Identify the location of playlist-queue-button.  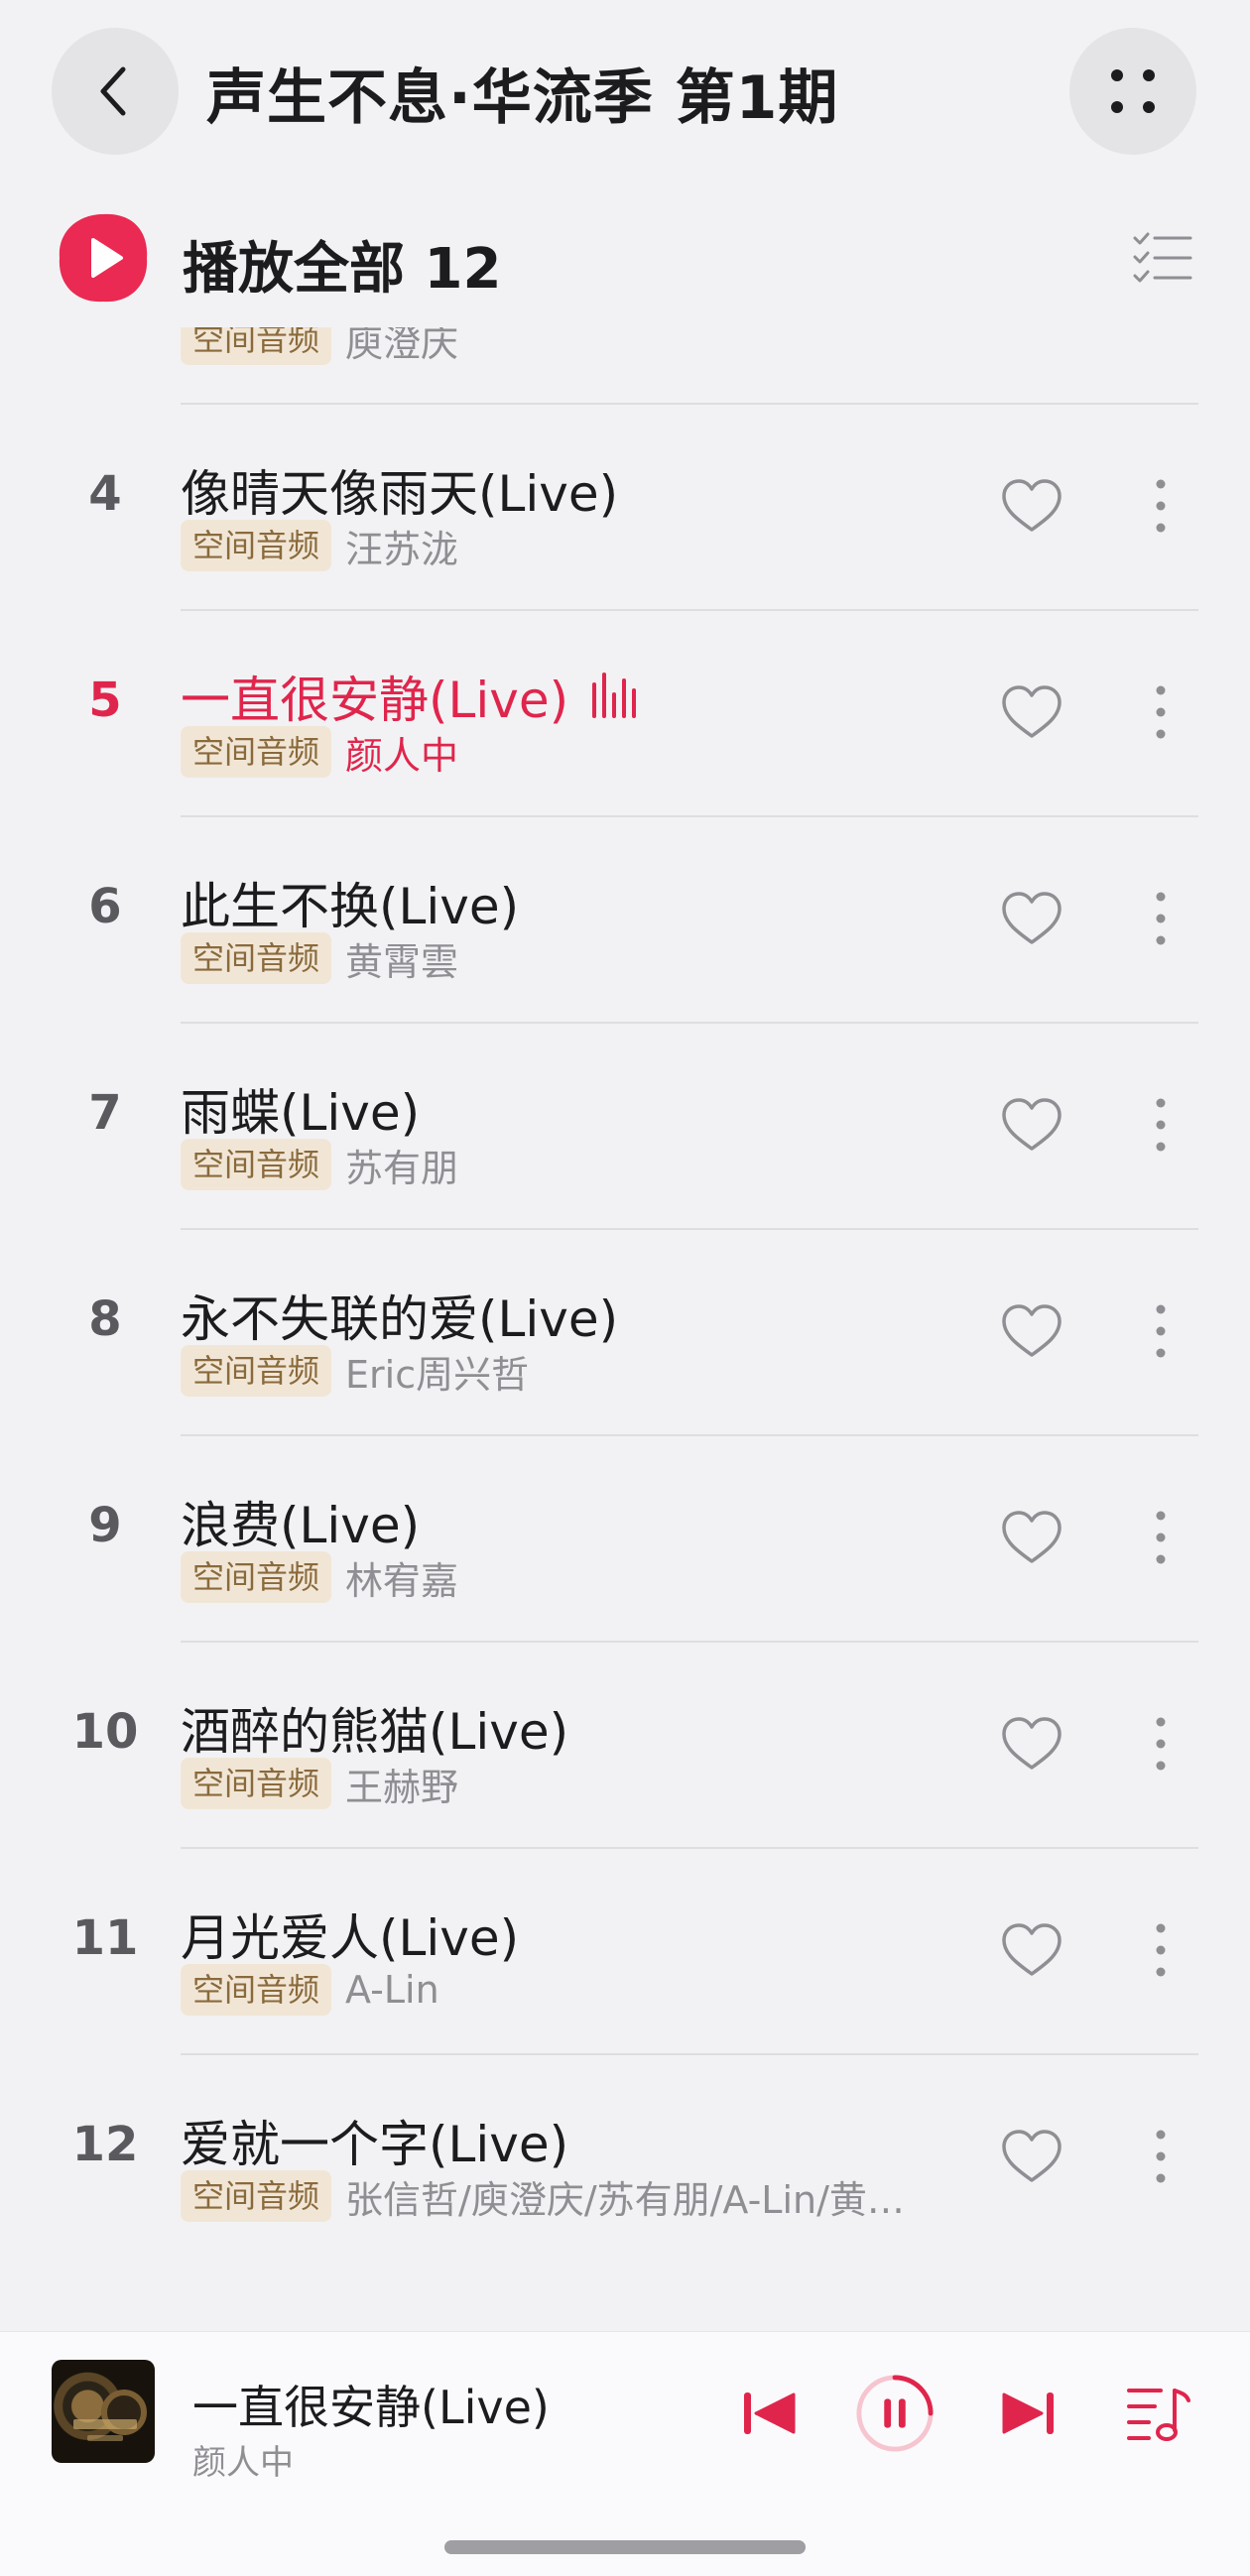
(1158, 2413).